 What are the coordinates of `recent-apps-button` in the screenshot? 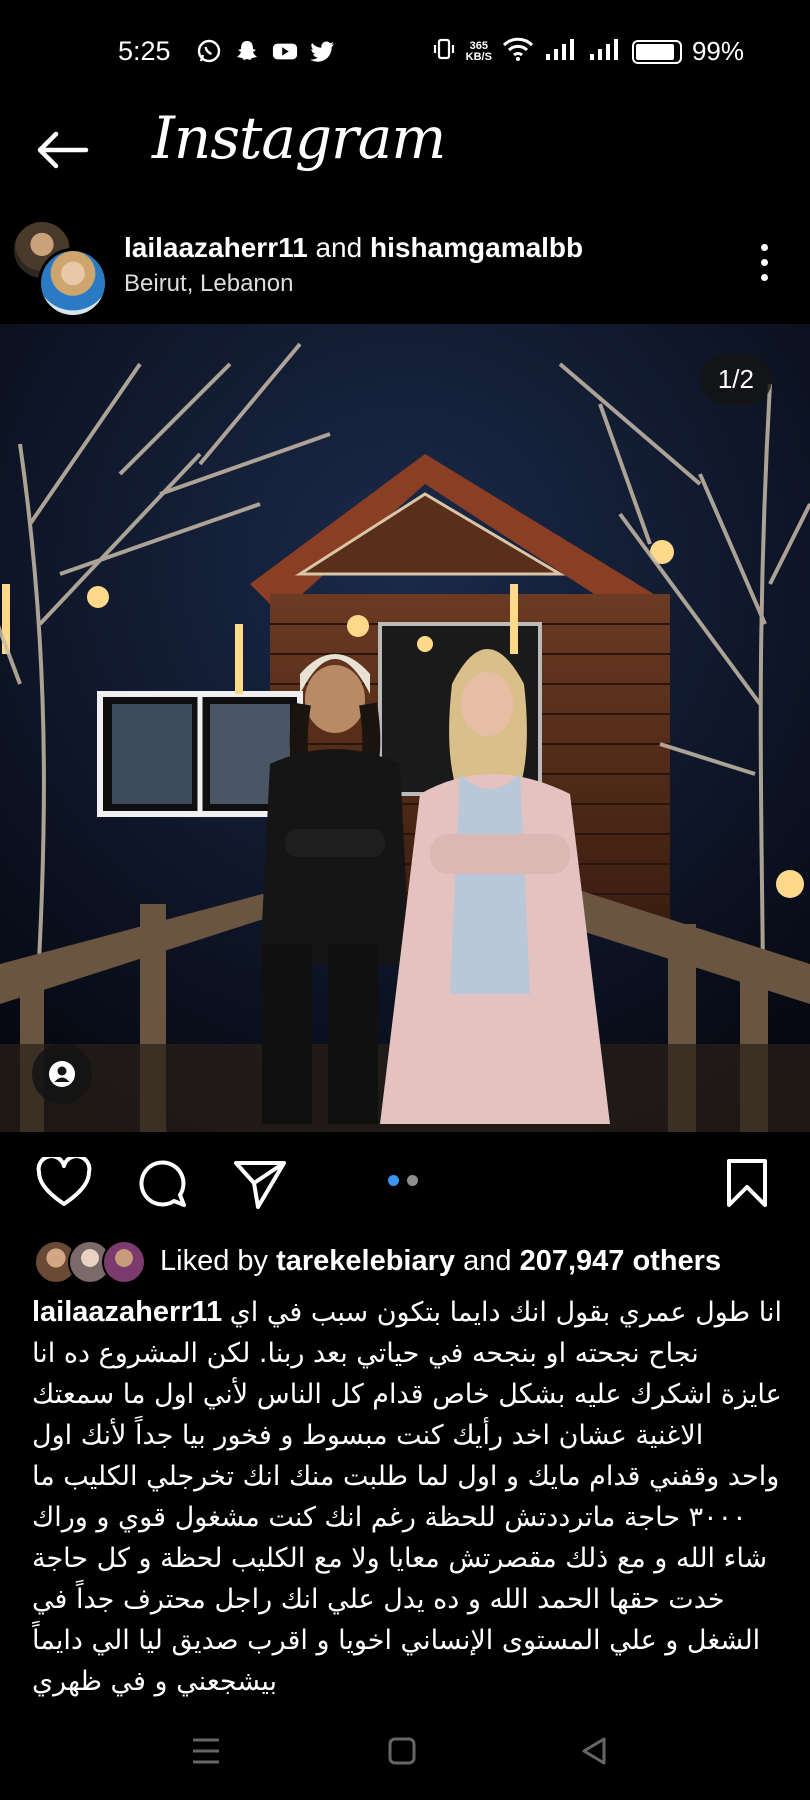 It's located at (206, 1753).